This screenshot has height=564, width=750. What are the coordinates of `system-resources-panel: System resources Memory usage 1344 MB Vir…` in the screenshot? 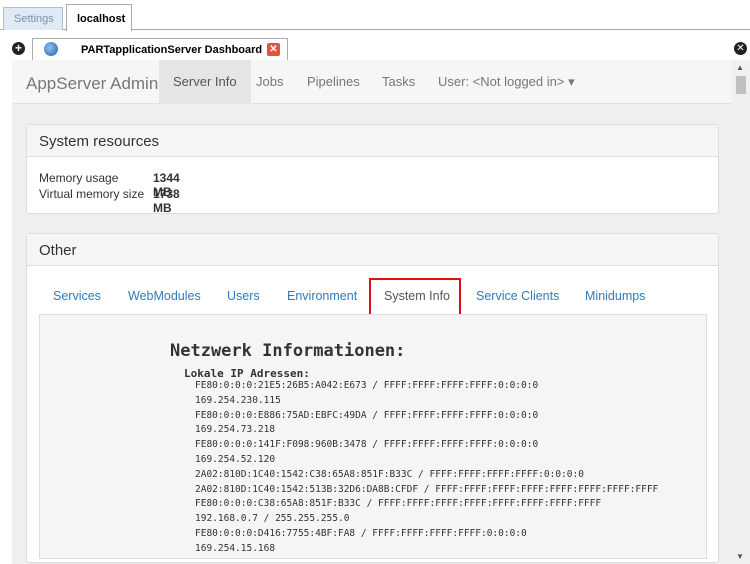 It's located at (372, 169).